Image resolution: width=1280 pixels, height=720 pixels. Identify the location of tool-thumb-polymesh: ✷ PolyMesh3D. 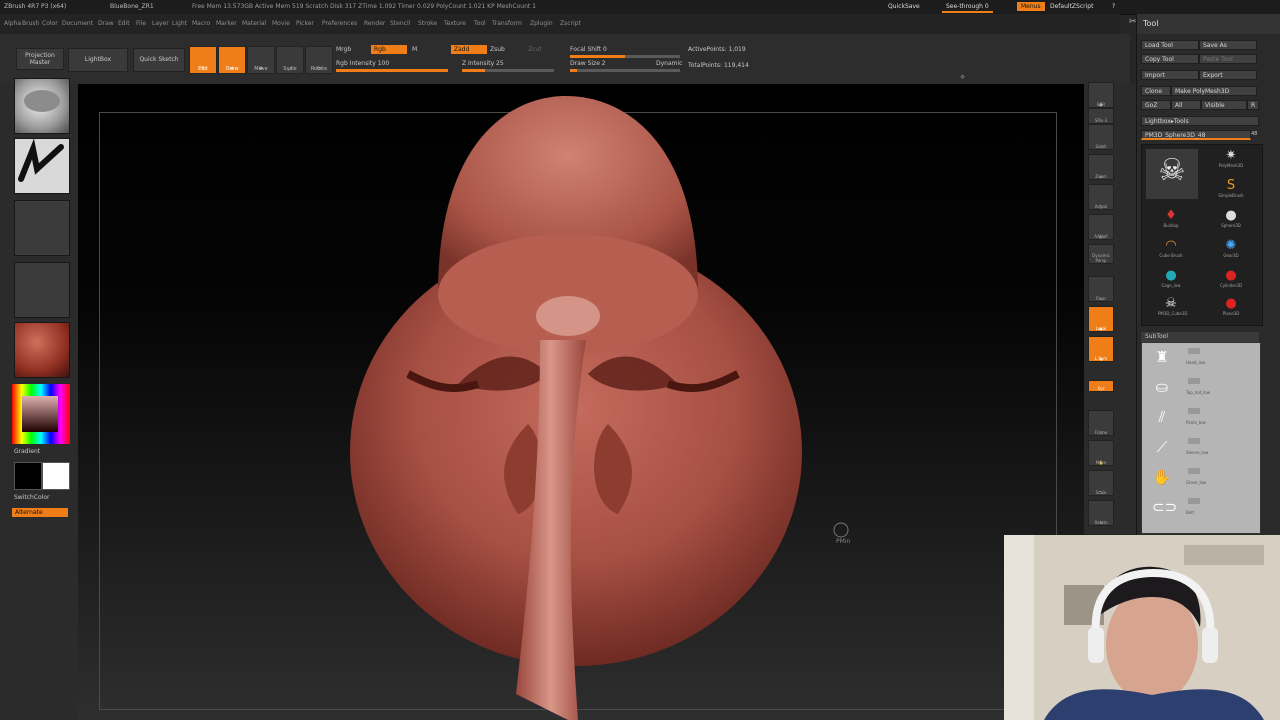
(1231, 159).